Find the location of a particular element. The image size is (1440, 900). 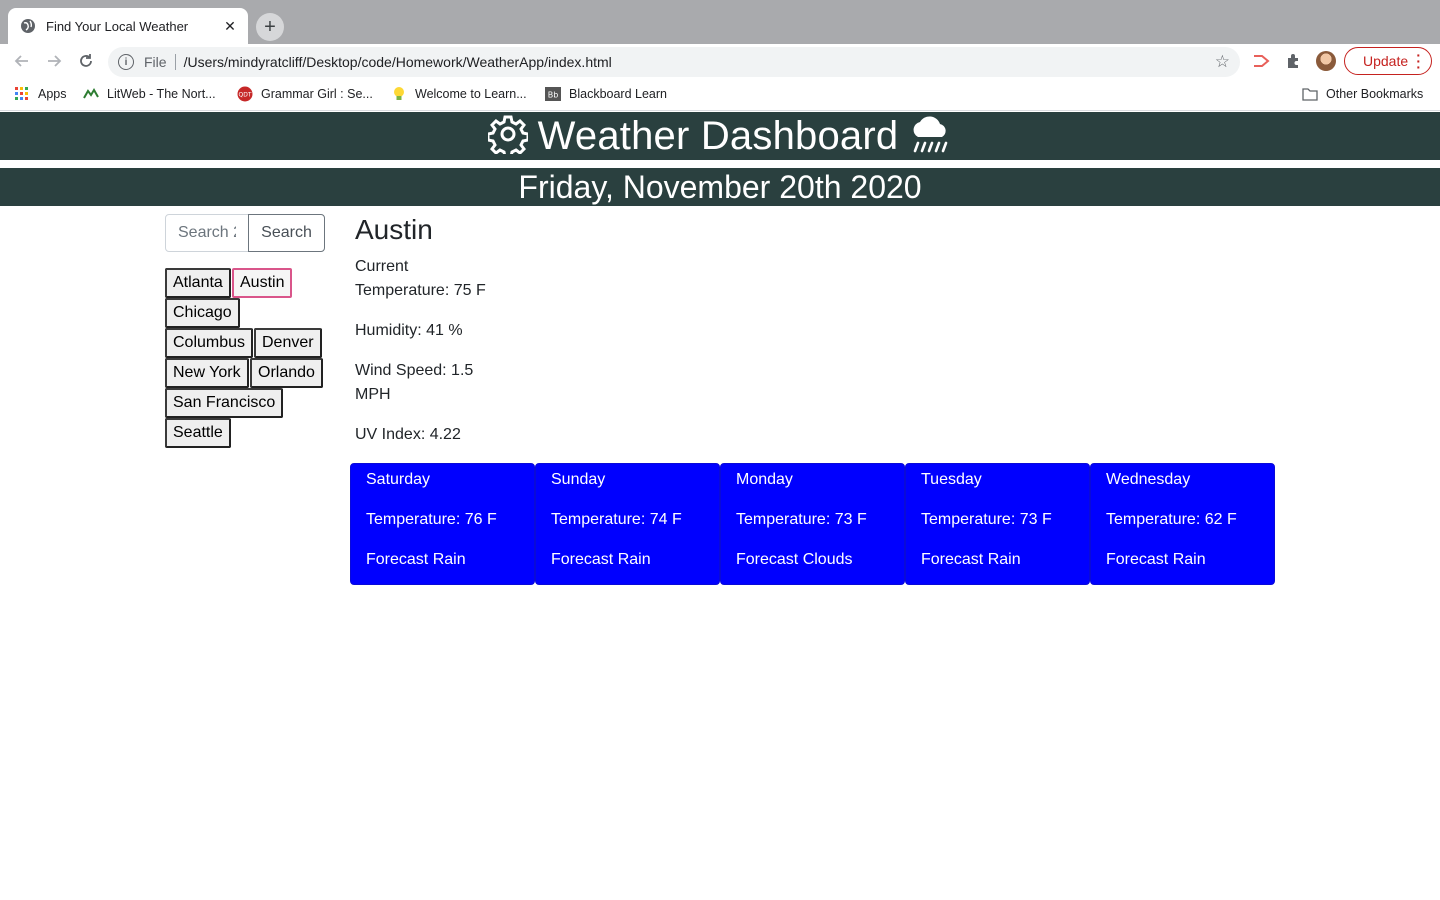

current-city-name: Austin is located at coordinates (394, 229).